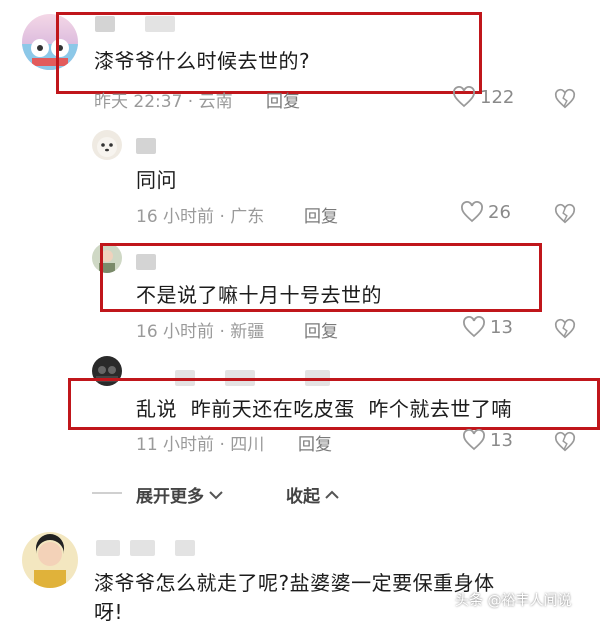 The image size is (600, 625). Describe the element at coordinates (202, 61) in the screenshot. I see `comment-text: 漆爷爷什么时候去世的?` at that location.